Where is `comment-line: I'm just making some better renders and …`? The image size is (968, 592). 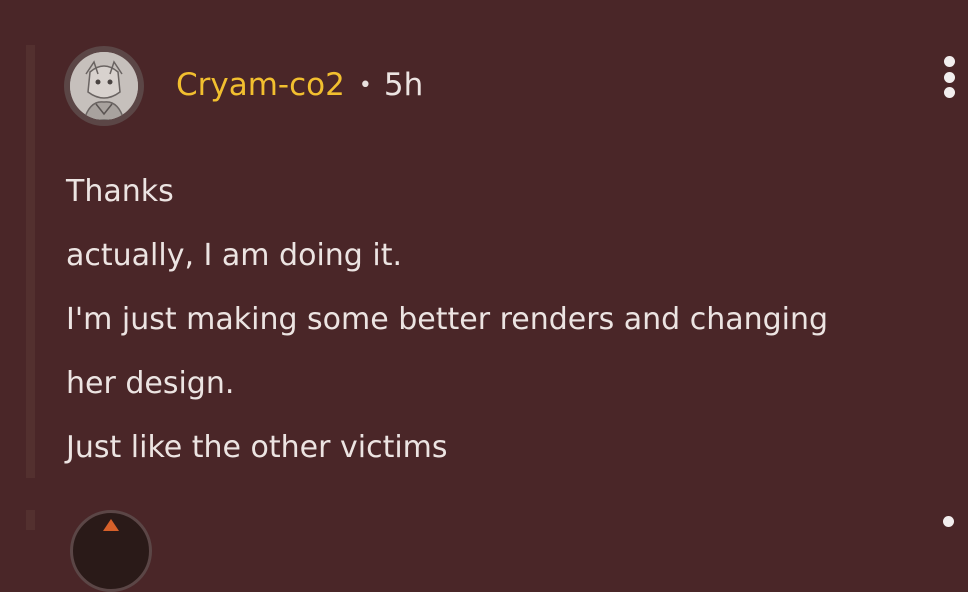
comment-line: I'm just making some better renders and … is located at coordinates (447, 319).